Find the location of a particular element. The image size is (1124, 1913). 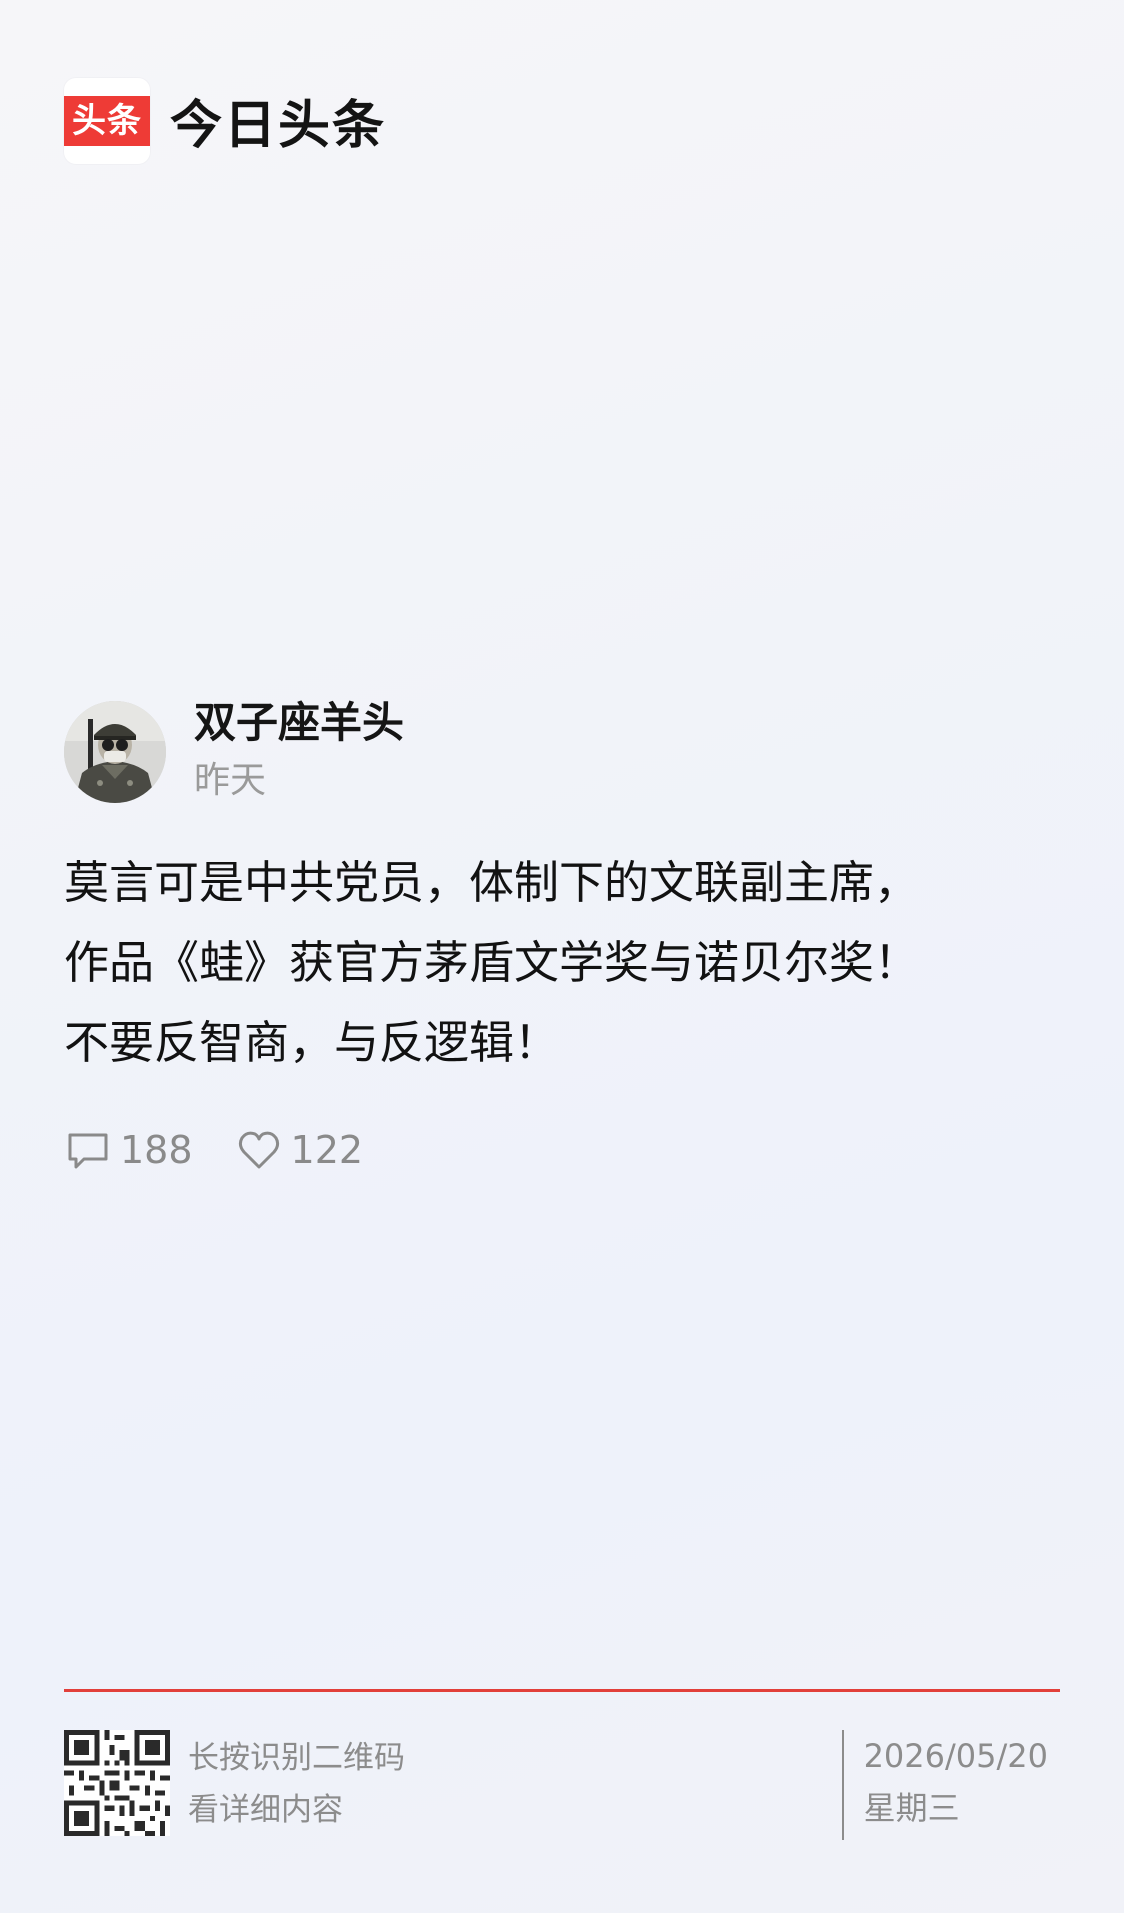

author-block: 双子座羊头 昨天 is located at coordinates (234, 752).